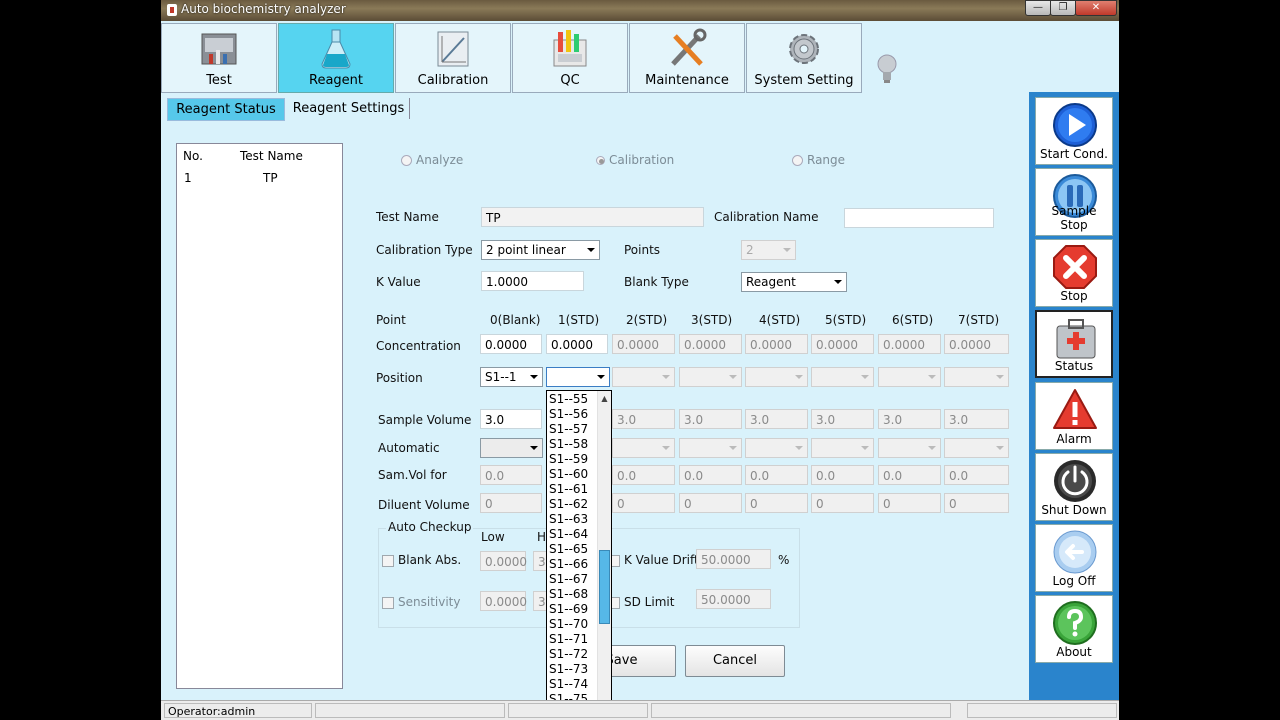 The image size is (1280, 720). What do you see at coordinates (572, 564) in the screenshot?
I see `dropdown-option: S1--66` at bounding box center [572, 564].